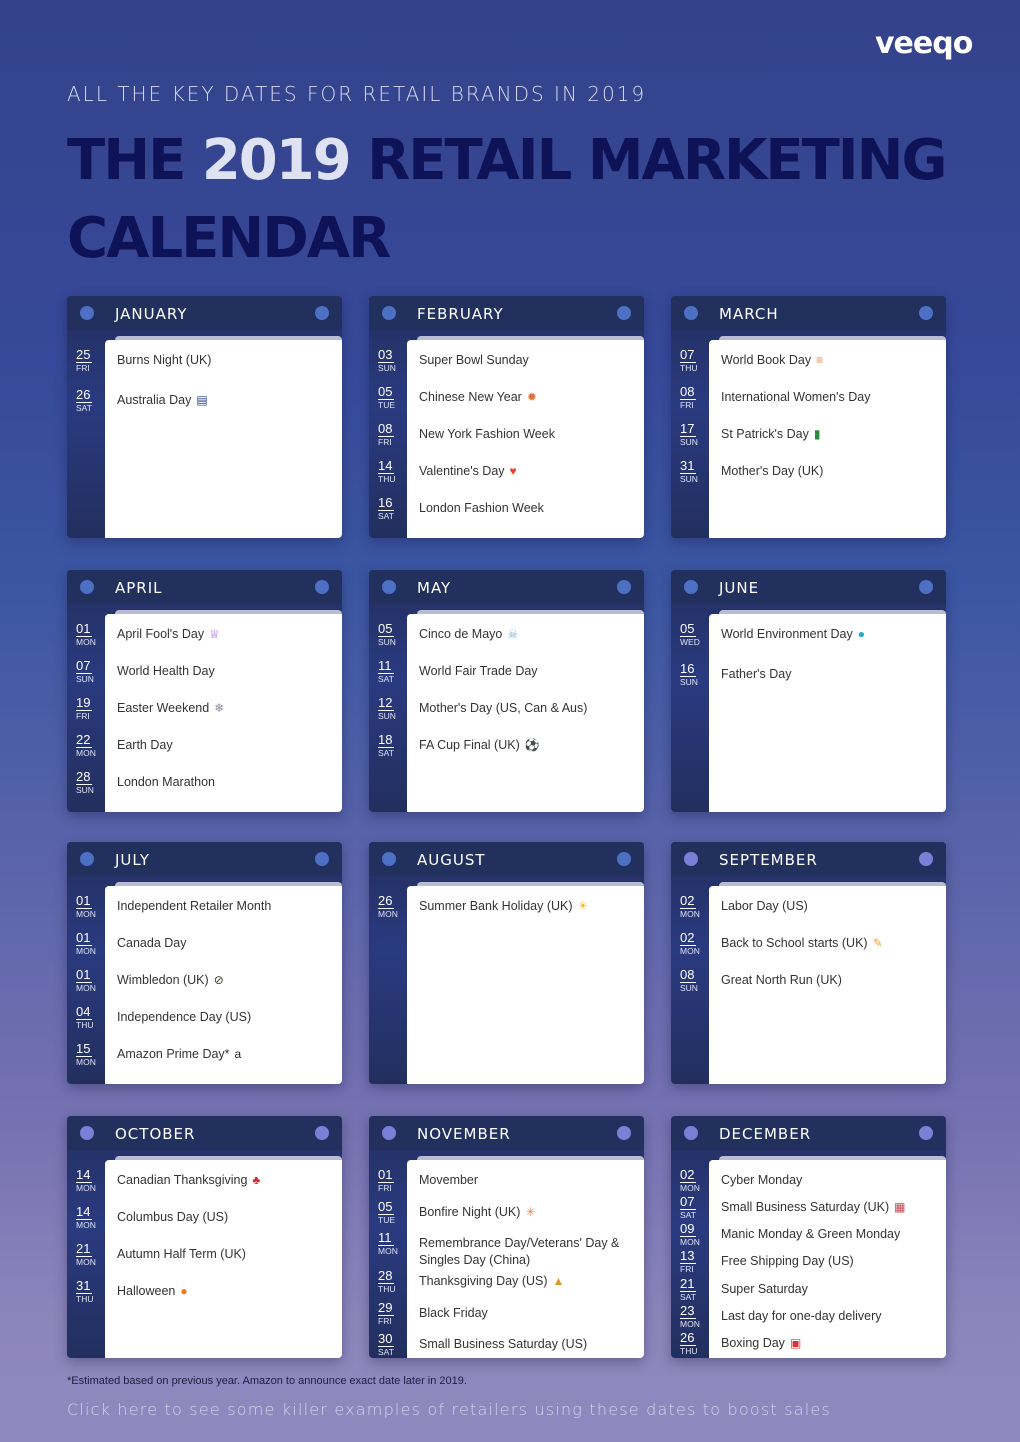 The height and width of the screenshot is (1442, 1020). I want to click on shop-icon: ▦, so click(900, 1207).